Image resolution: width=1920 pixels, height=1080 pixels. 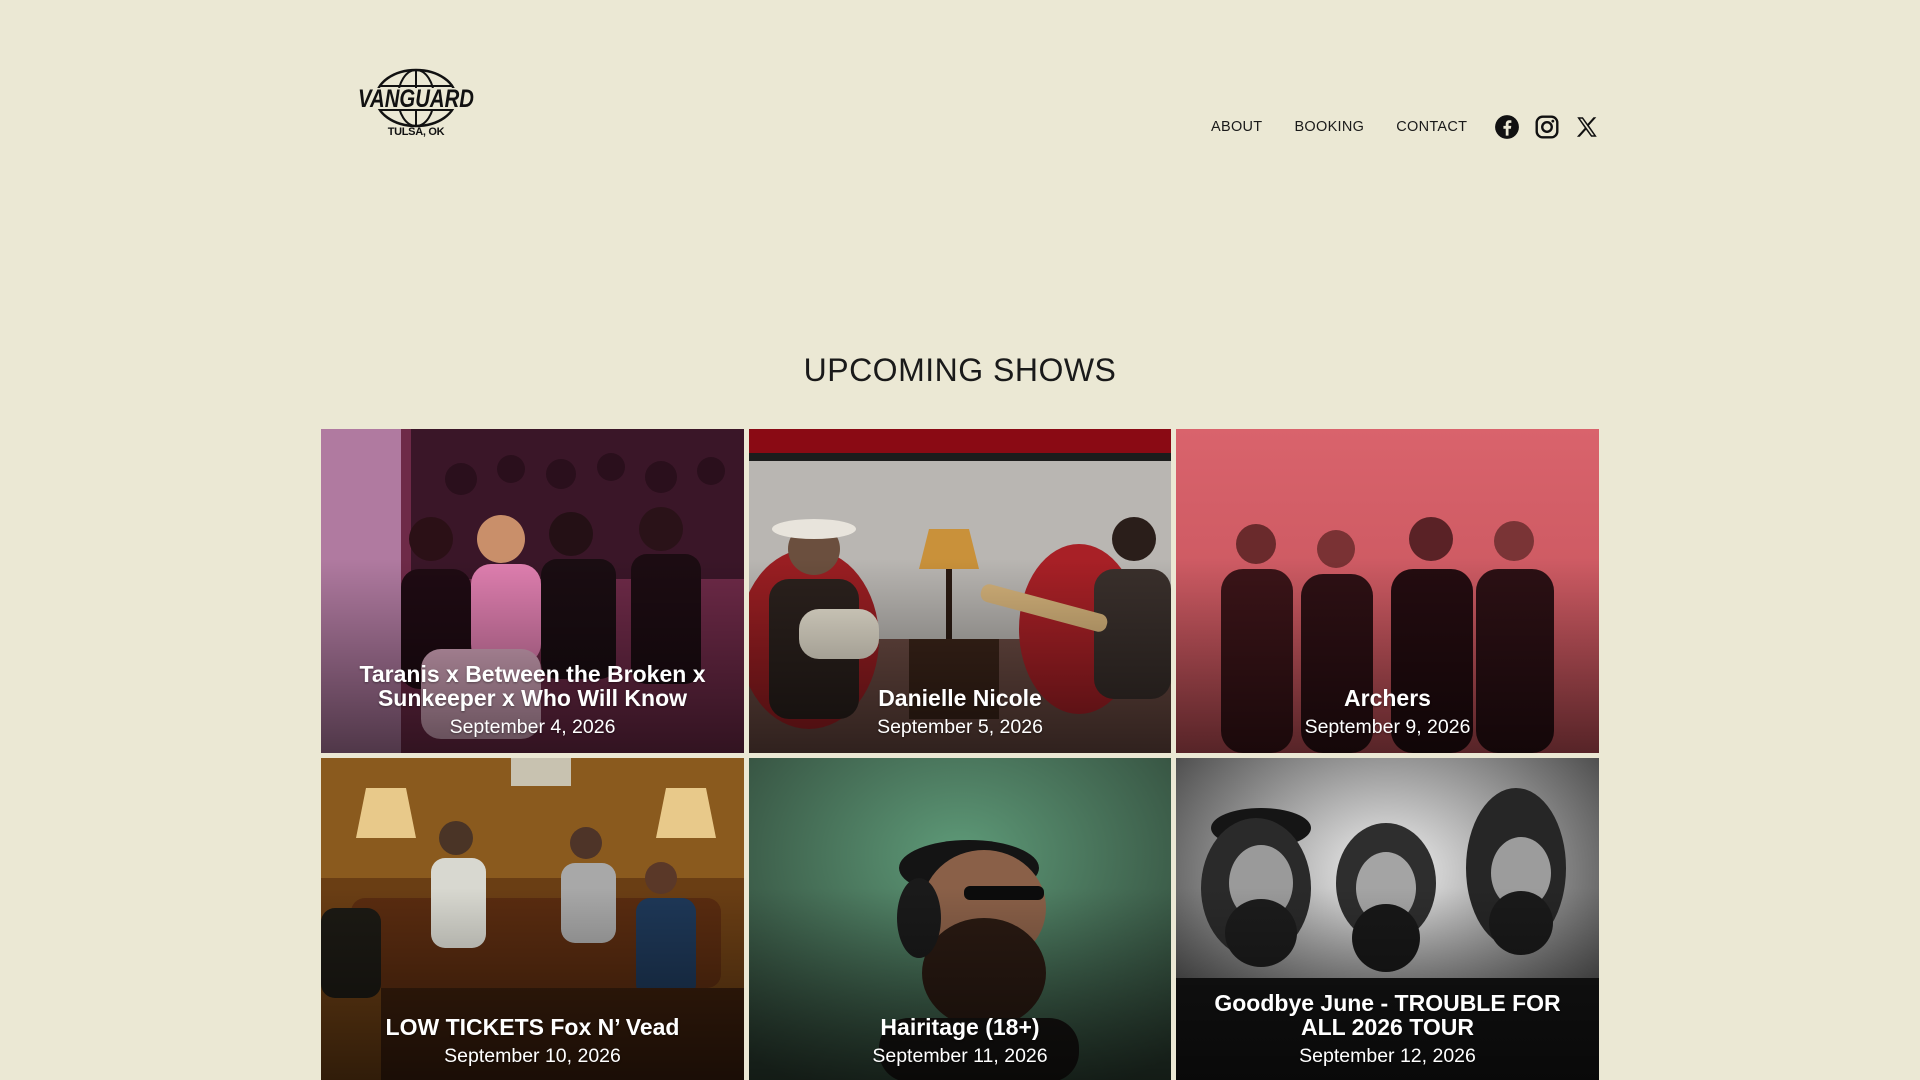 What do you see at coordinates (960, 370) in the screenshot?
I see `section-title: UPCOMING SHOWS` at bounding box center [960, 370].